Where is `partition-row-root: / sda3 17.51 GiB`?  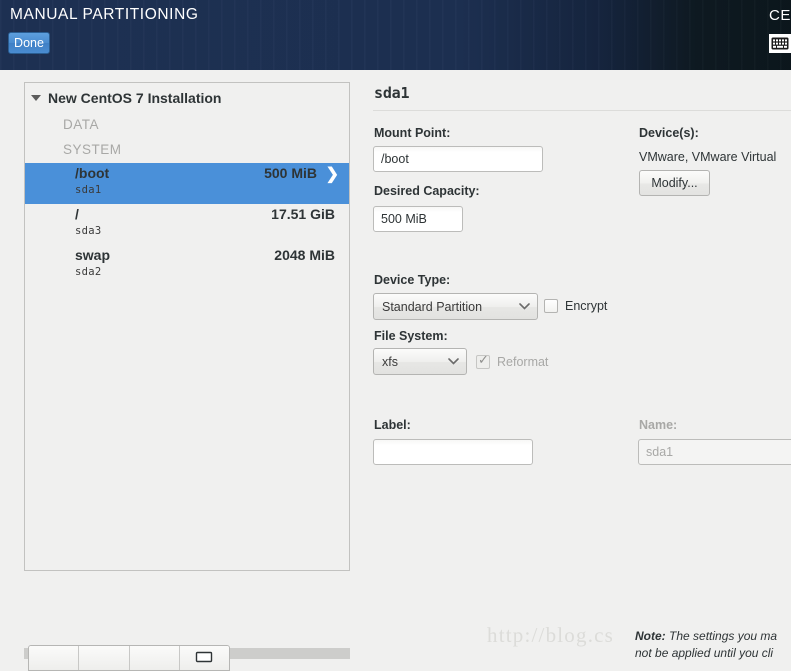 partition-row-root: / sda3 17.51 GiB is located at coordinates (187, 224).